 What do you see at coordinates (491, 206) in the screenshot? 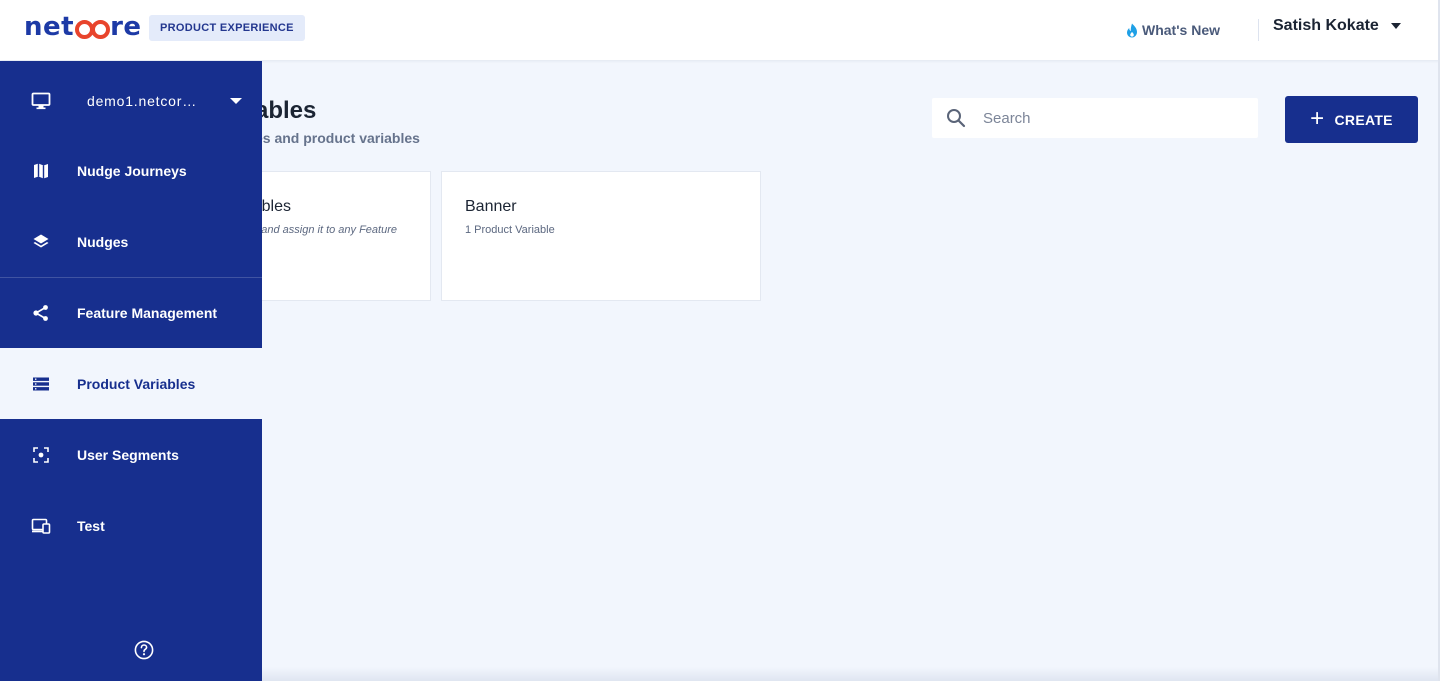
I see `card-title: Banner` at bounding box center [491, 206].